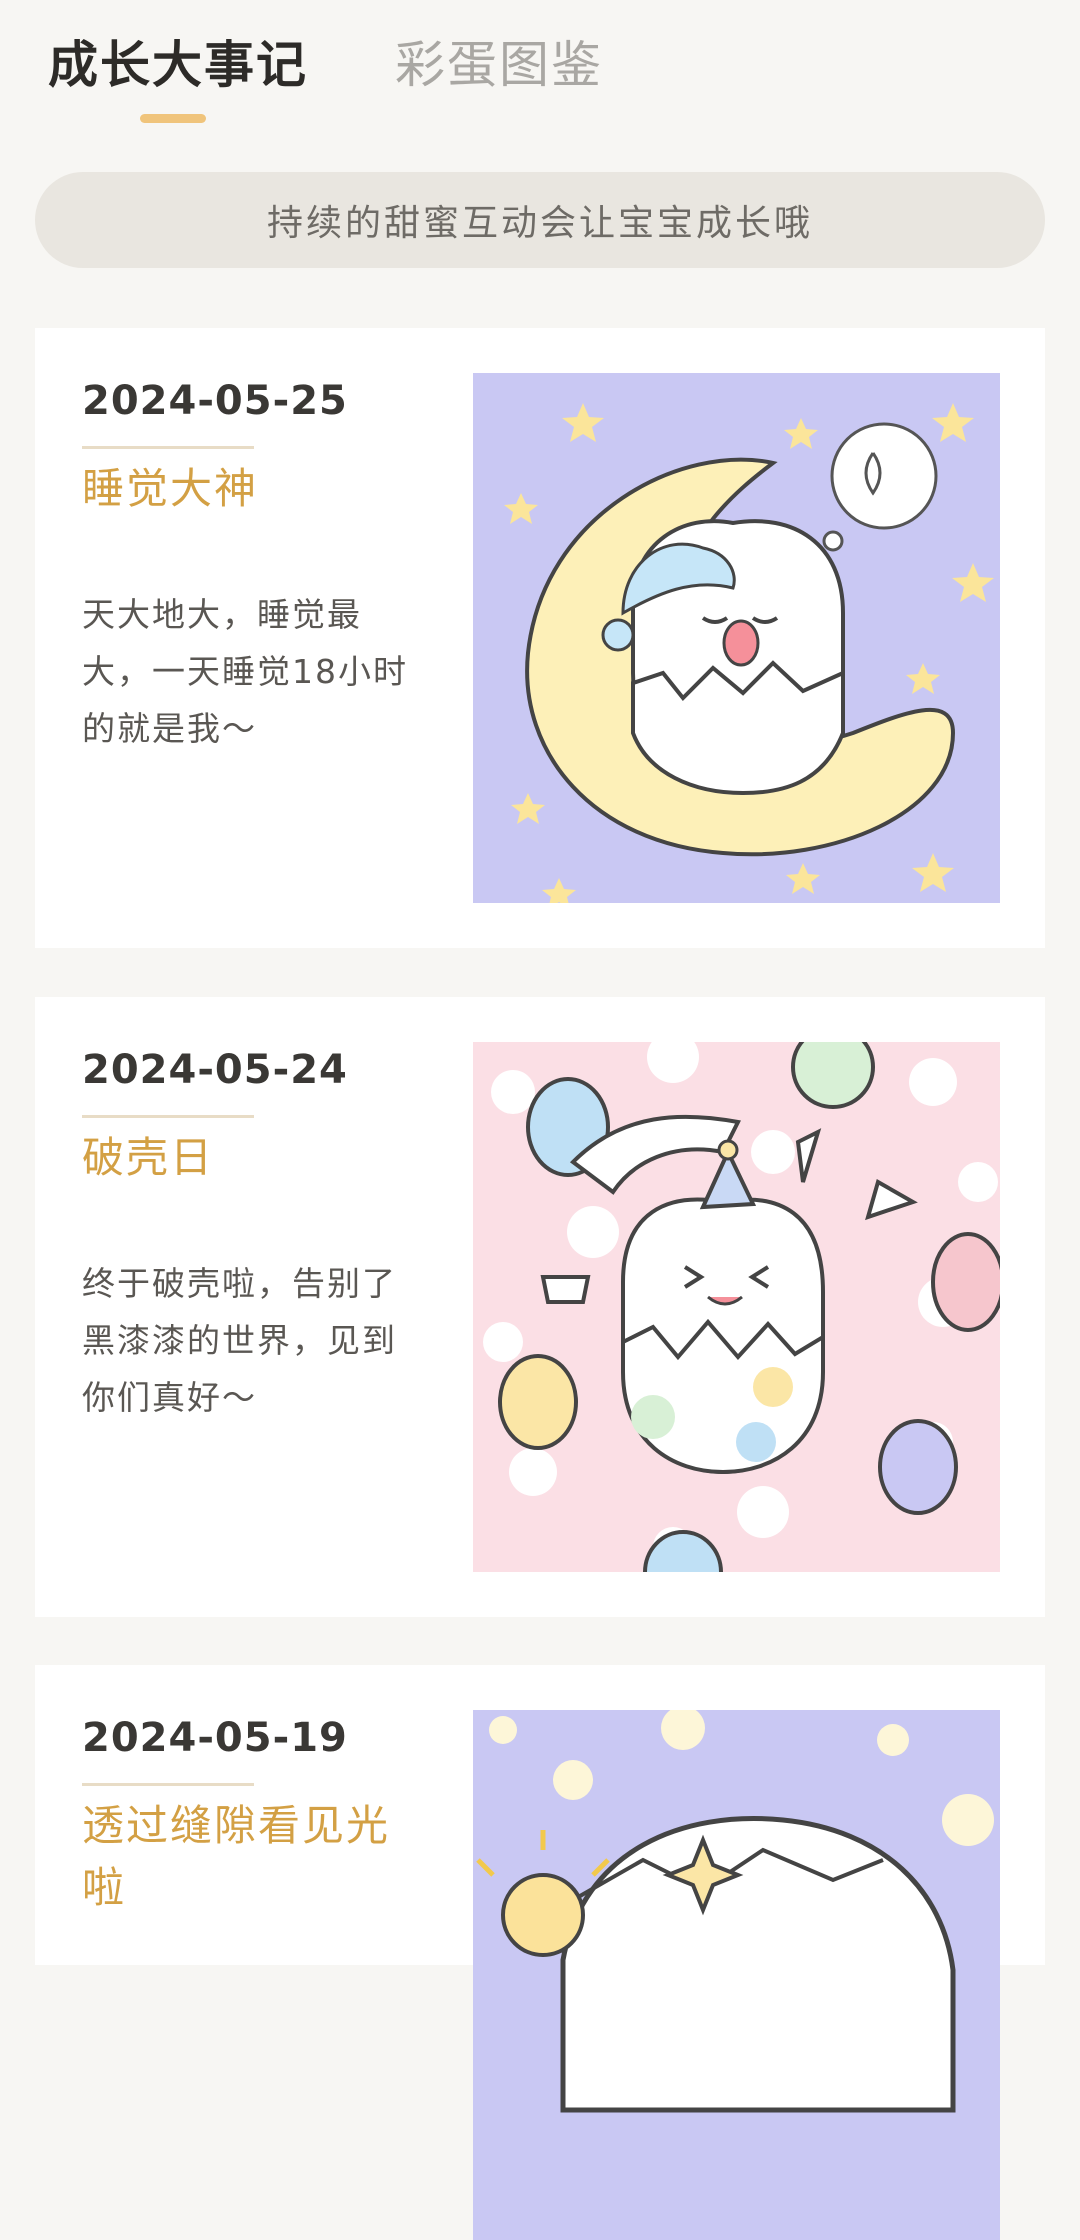  What do you see at coordinates (245, 671) in the screenshot?
I see `milestone-description: 天大地大，睡觉最大，一天睡觉18小时的就是我～` at bounding box center [245, 671].